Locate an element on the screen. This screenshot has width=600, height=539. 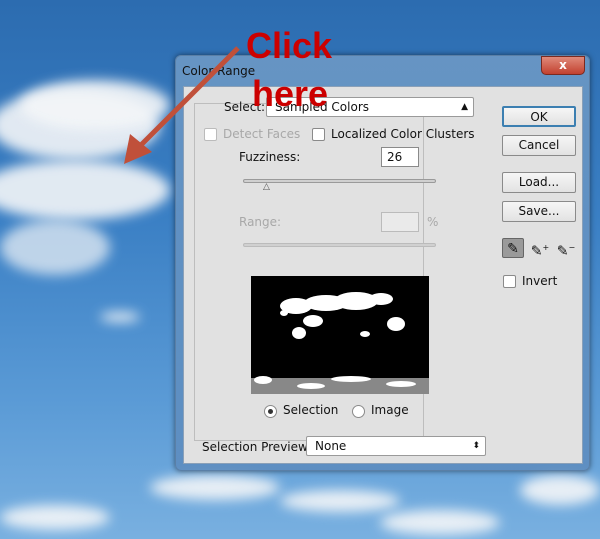
annotation-click-text: Click here is located at coordinates (289, 70).